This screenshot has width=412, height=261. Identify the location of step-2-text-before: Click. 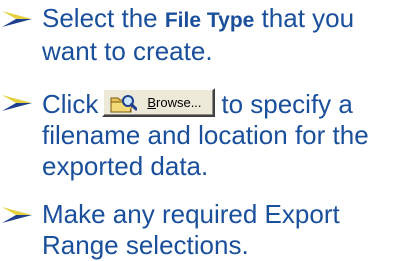
(70, 104).